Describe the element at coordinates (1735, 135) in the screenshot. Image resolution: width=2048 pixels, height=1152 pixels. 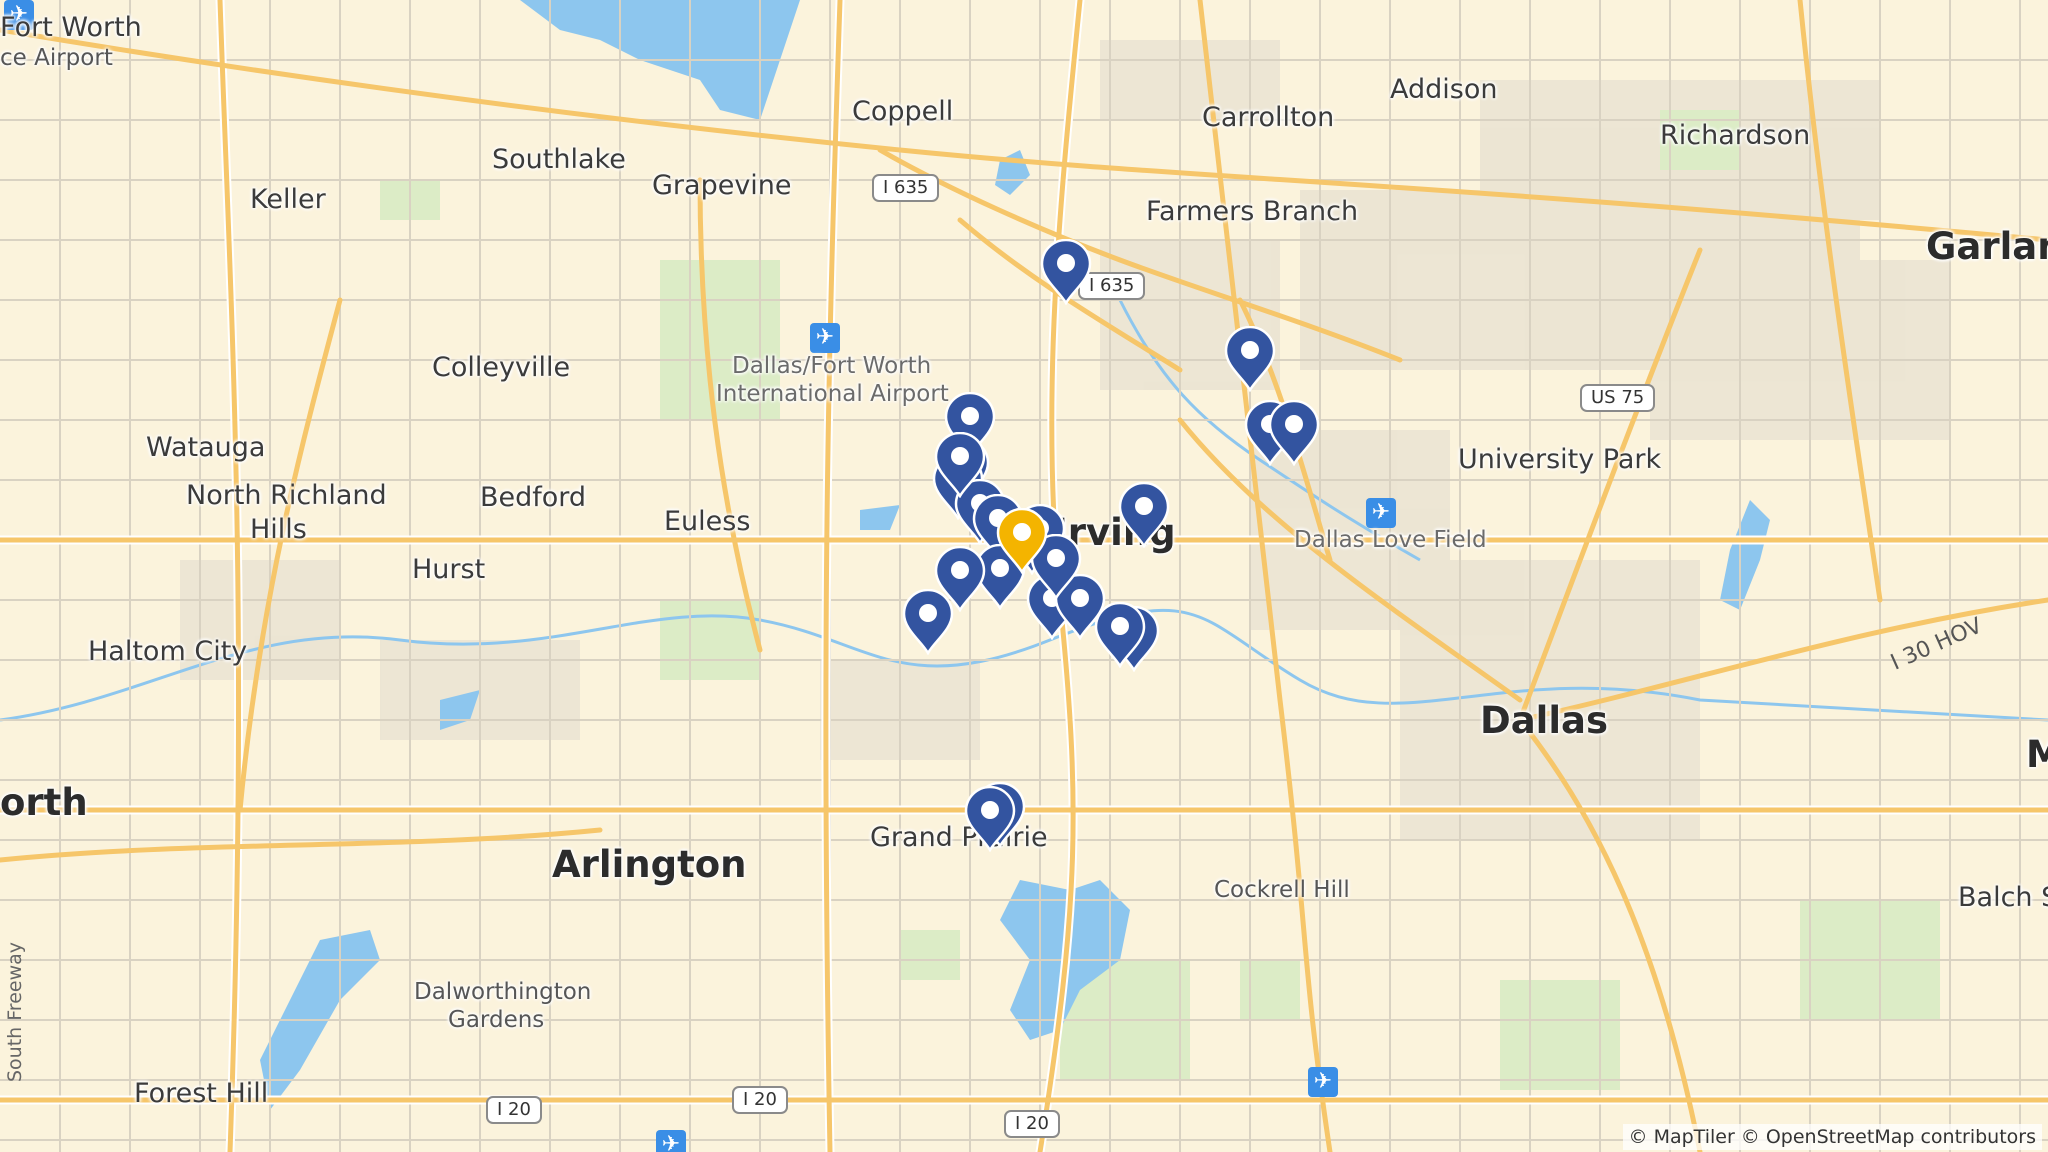
I see `city-label-richardson: Richardson` at that location.